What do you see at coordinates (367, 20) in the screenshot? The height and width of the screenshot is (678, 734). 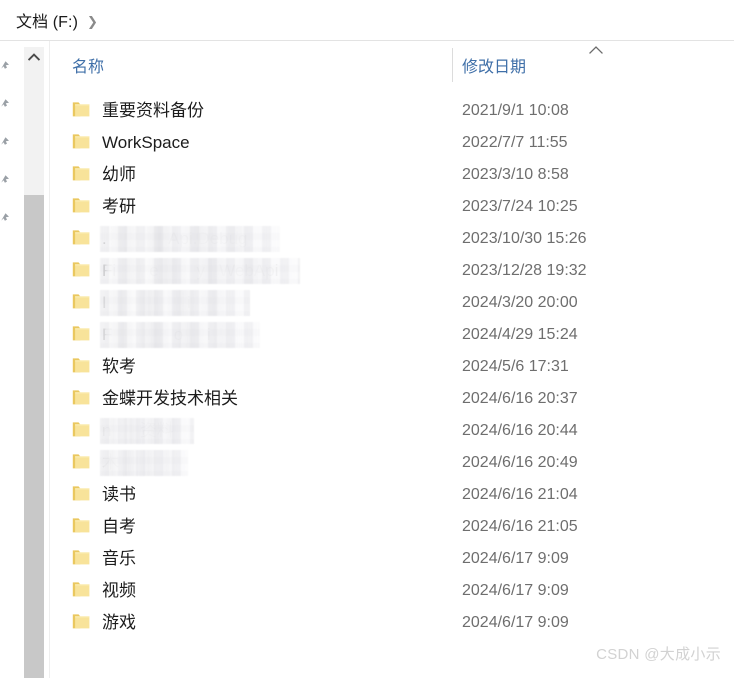 I see `breadcrumb: 文档 (F:) ❯` at bounding box center [367, 20].